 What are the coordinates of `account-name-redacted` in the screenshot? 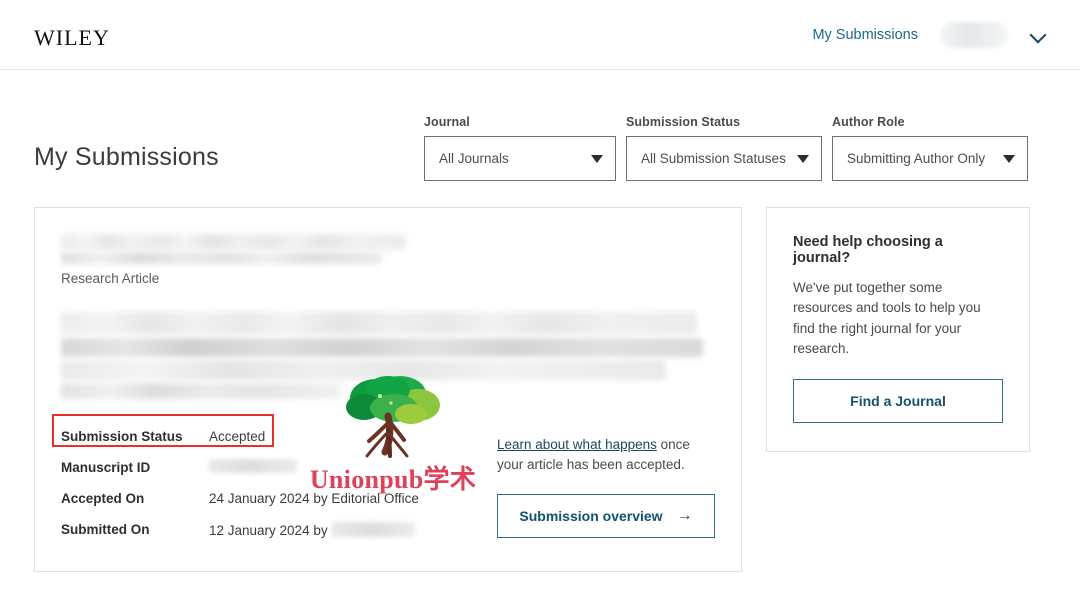 It's located at (974, 34).